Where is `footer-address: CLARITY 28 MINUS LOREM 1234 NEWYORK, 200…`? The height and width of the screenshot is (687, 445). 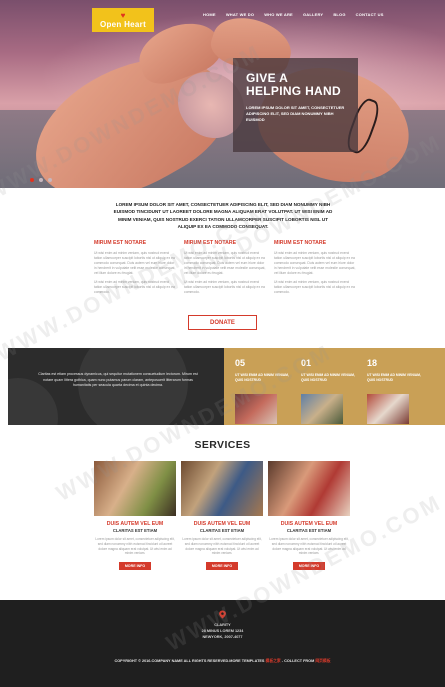
footer-address: CLARITY 28 MINUS LOREM 1234 NEWYORK, 200… is located at coordinates (222, 631).